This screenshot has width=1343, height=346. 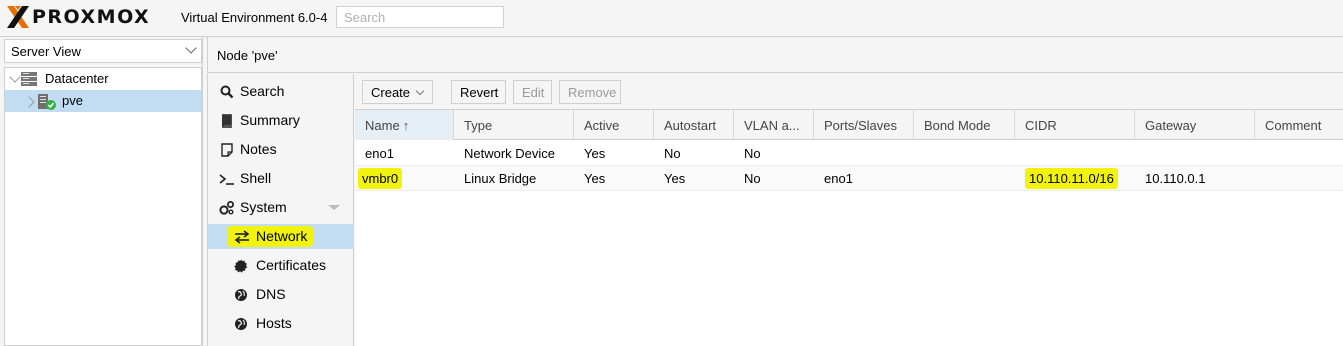 What do you see at coordinates (602, 125) in the screenshot?
I see `column-label: Active` at bounding box center [602, 125].